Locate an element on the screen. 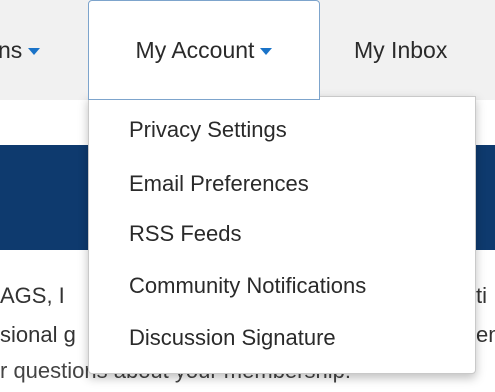  body-text-fragment: em is located at coordinates (485, 334).